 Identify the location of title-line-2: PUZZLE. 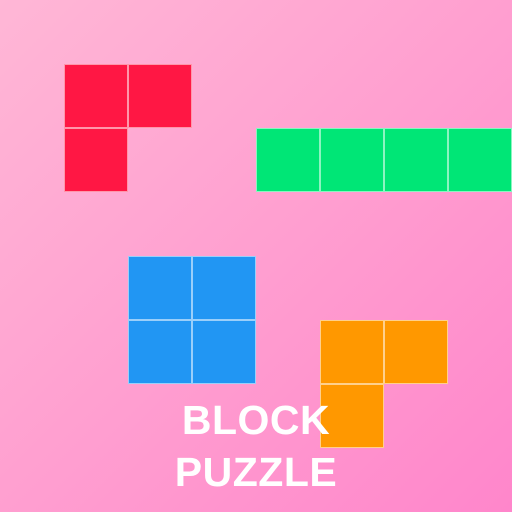
(256, 472).